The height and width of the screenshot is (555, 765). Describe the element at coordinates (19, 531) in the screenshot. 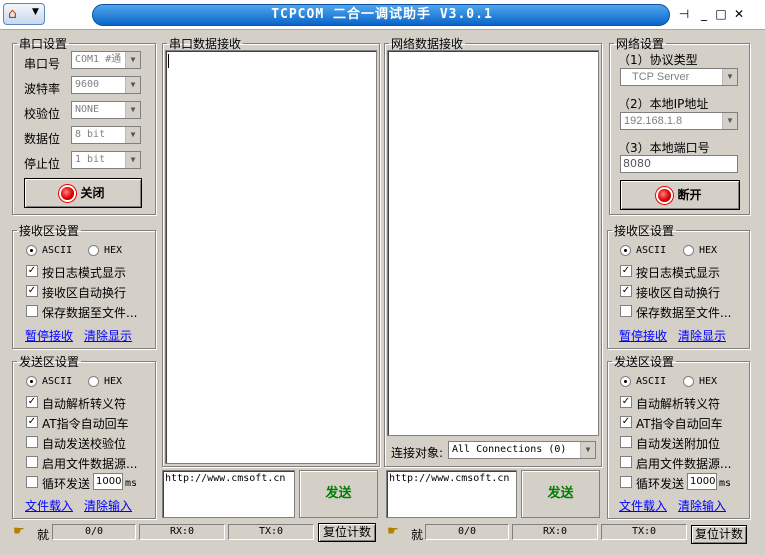

I see `hand-icon: ☛` at that location.